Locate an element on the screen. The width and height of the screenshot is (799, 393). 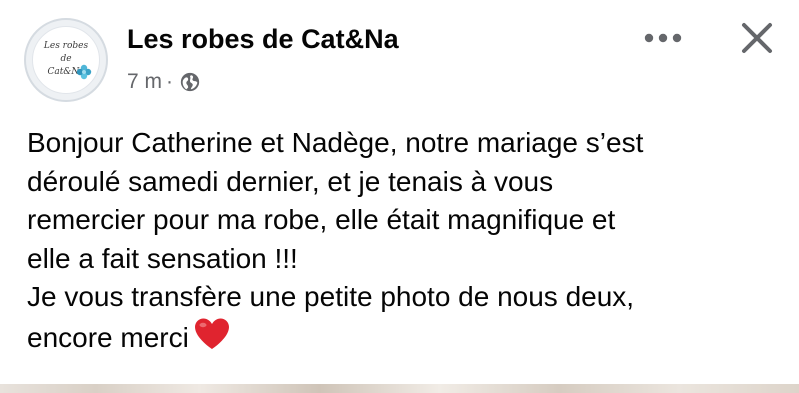
post-timestamp: 7 m is located at coordinates (144, 82).